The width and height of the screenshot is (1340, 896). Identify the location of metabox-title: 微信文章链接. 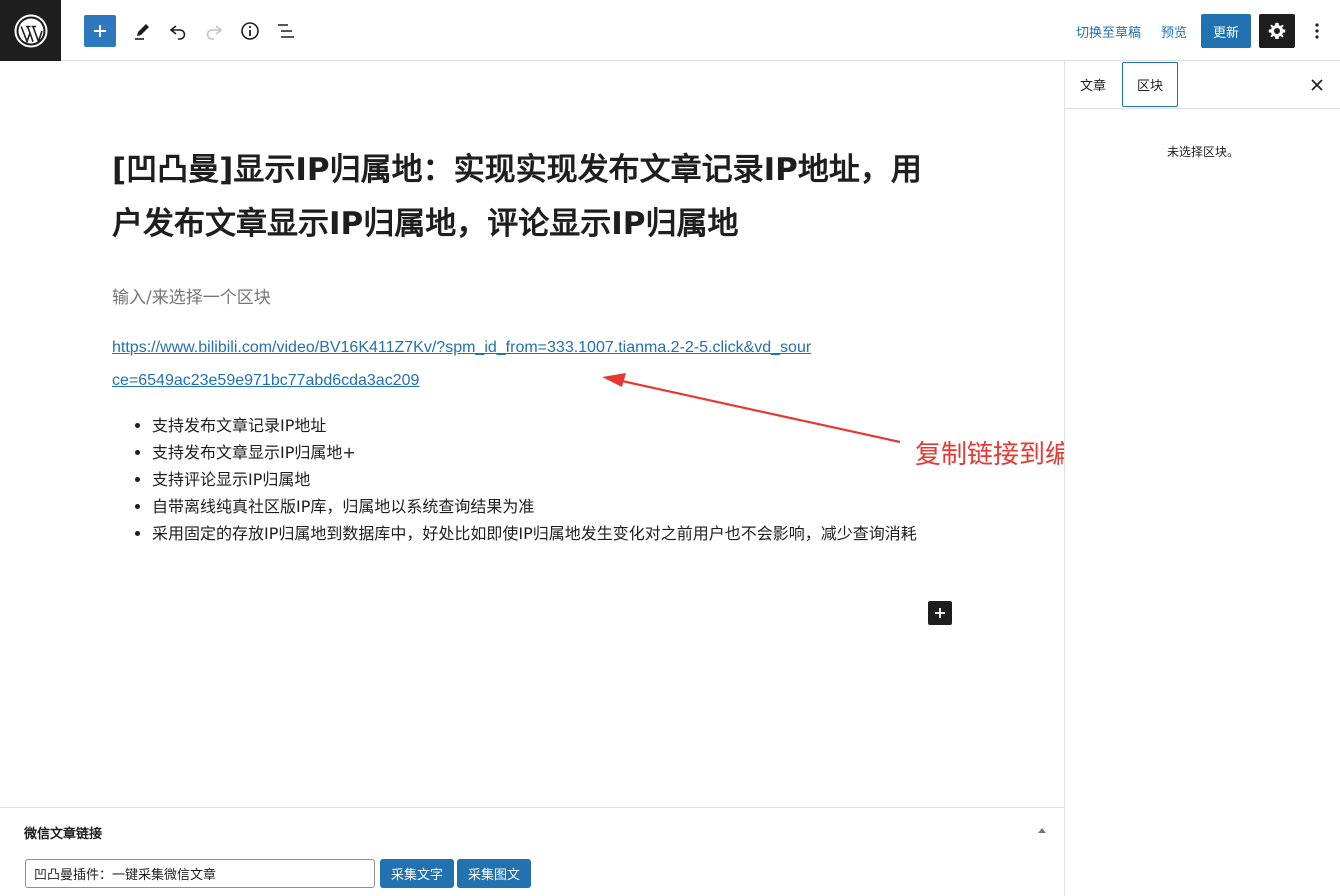
(63, 834).